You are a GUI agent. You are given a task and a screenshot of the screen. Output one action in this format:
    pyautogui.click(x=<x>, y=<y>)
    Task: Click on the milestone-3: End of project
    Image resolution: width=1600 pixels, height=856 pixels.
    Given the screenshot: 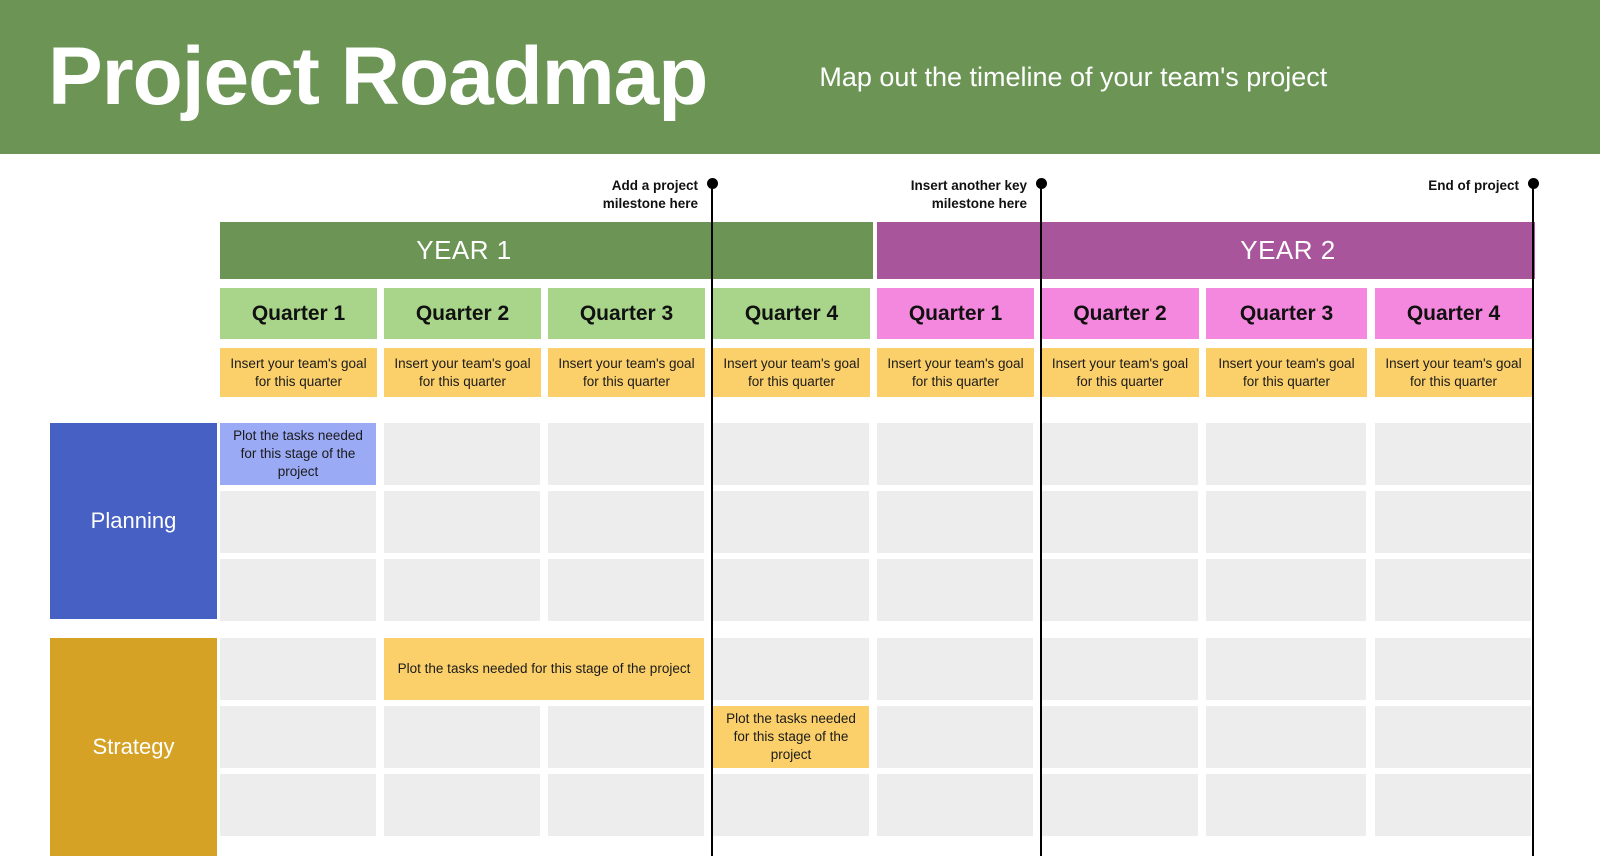 What is the action you would take?
    pyautogui.click(x=769, y=185)
    